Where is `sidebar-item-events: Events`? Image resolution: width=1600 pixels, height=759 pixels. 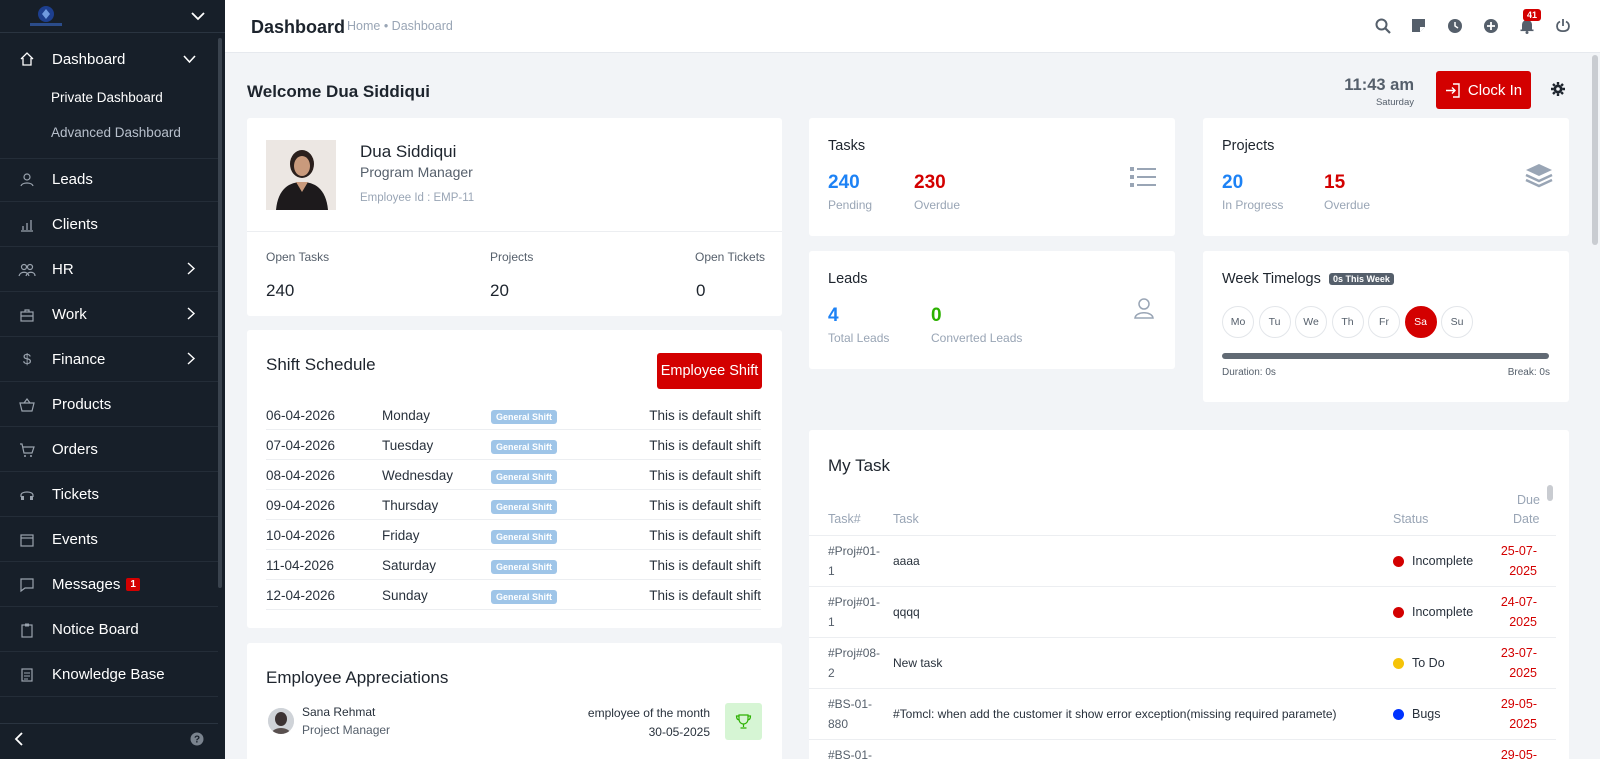 sidebar-item-events: Events is located at coordinates (109, 540).